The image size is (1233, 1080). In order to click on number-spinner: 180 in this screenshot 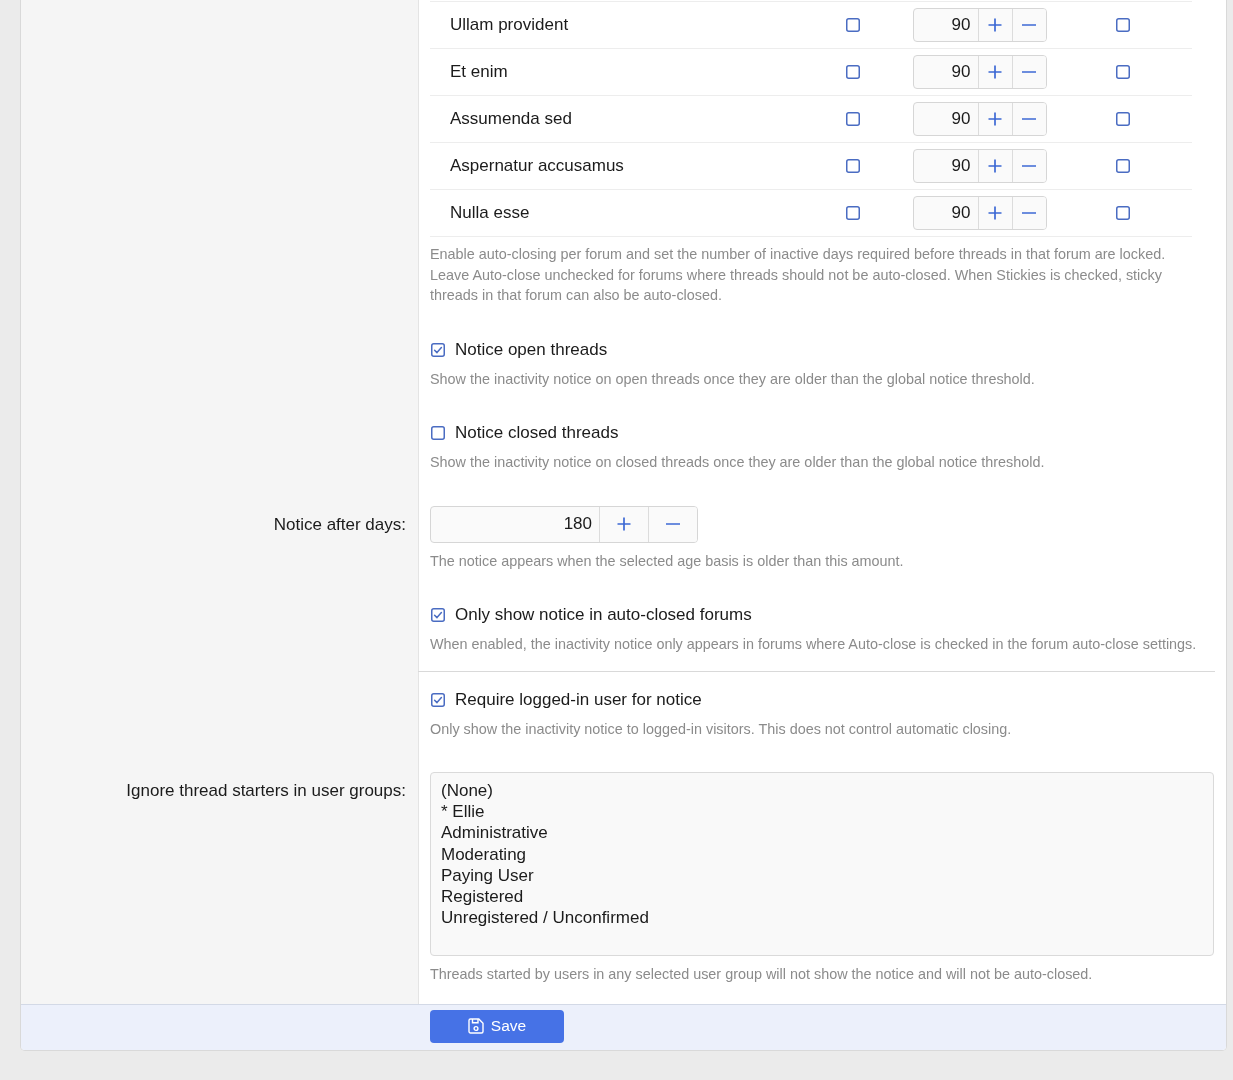, I will do `click(564, 524)`.